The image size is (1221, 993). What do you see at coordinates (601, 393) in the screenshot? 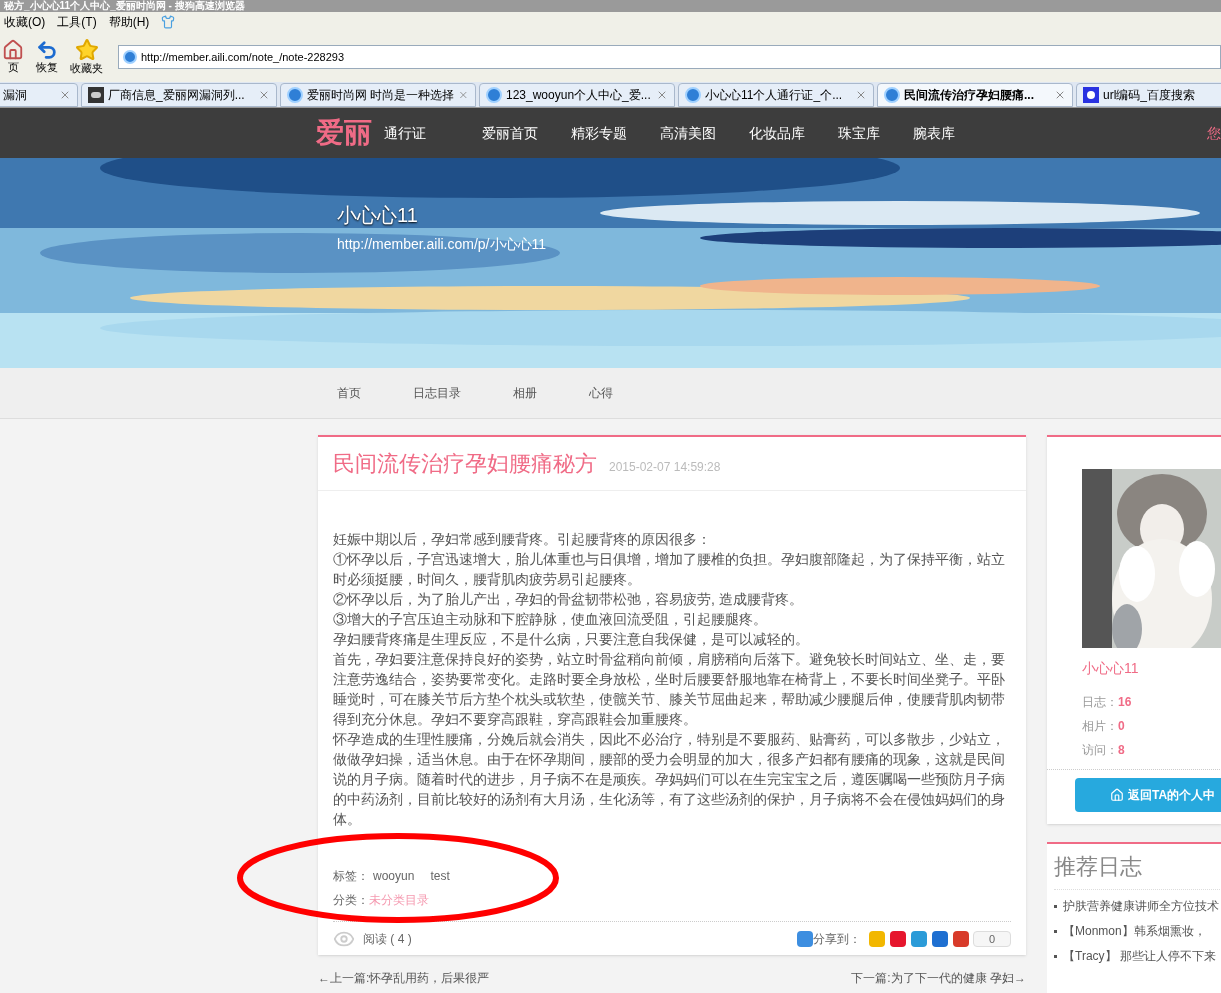
I see `blog-nav-link: 心得` at bounding box center [601, 393].